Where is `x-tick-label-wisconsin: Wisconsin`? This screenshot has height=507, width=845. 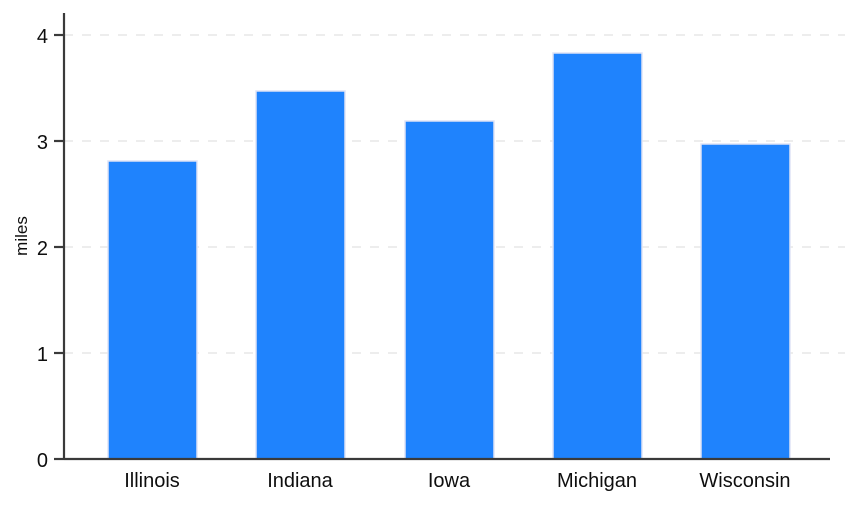
x-tick-label-wisconsin: Wisconsin is located at coordinates (744, 481).